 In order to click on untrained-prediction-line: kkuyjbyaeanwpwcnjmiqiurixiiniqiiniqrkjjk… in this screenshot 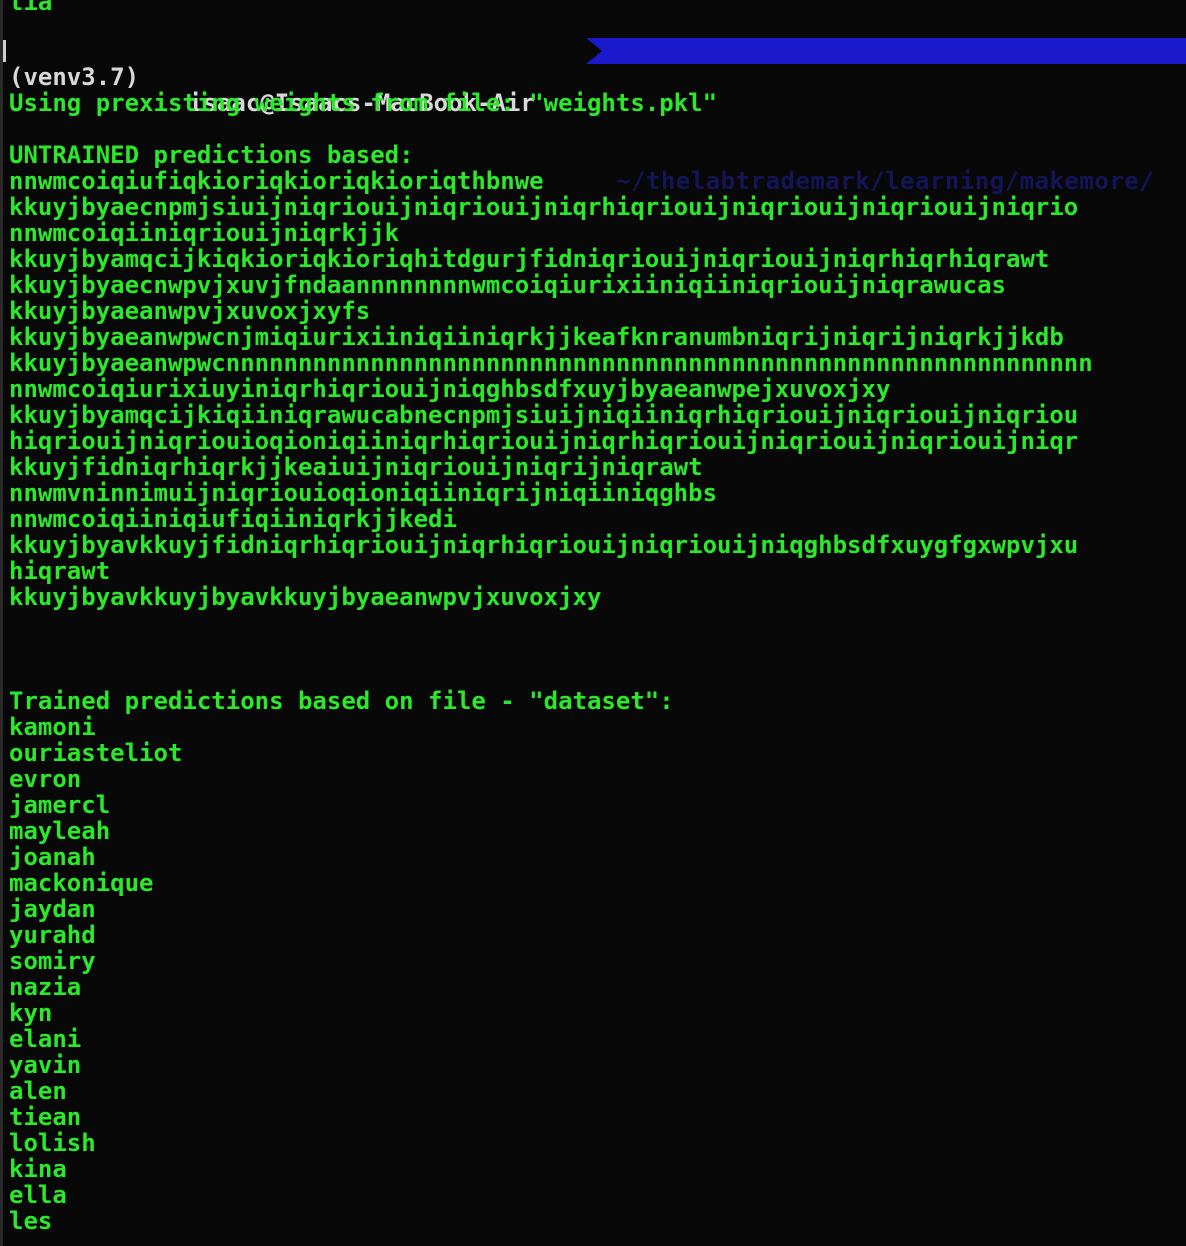, I will do `click(536, 337)`.